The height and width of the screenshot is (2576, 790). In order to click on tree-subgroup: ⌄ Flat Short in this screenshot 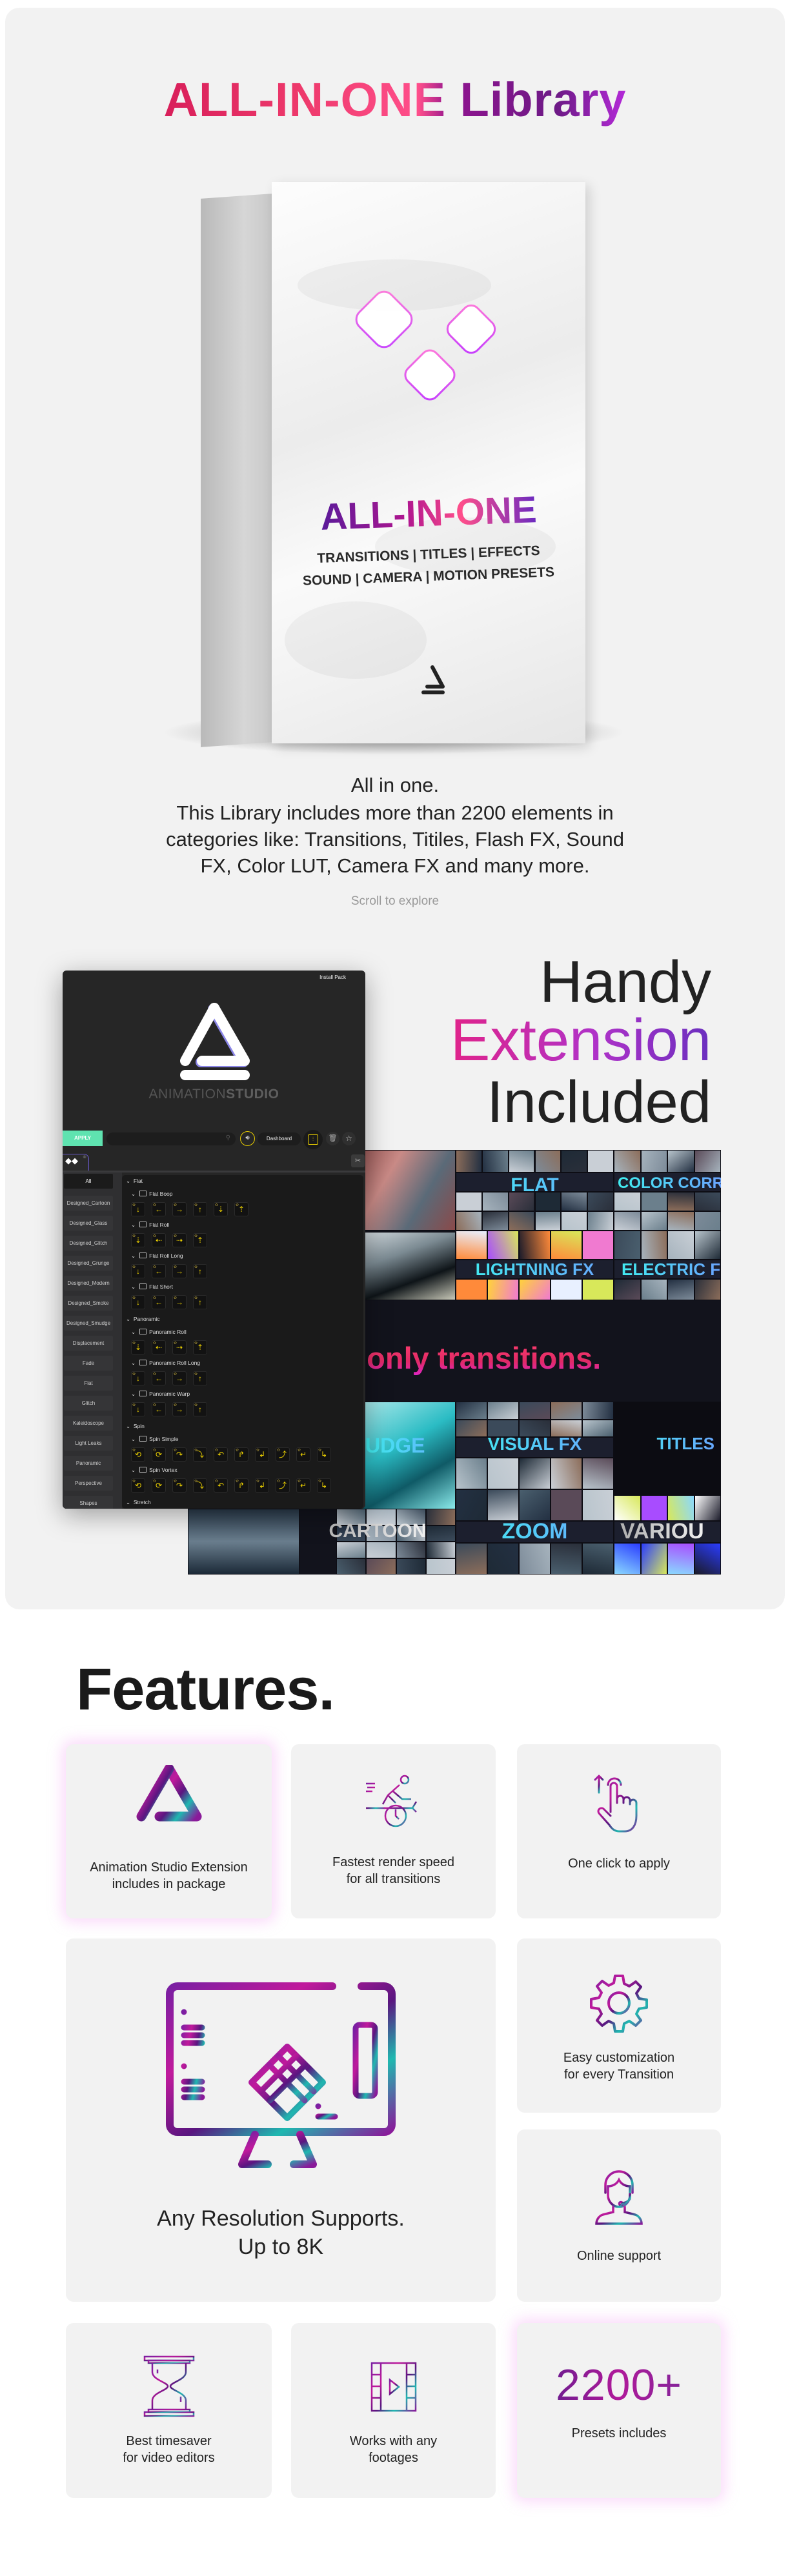, I will do `click(152, 1287)`.